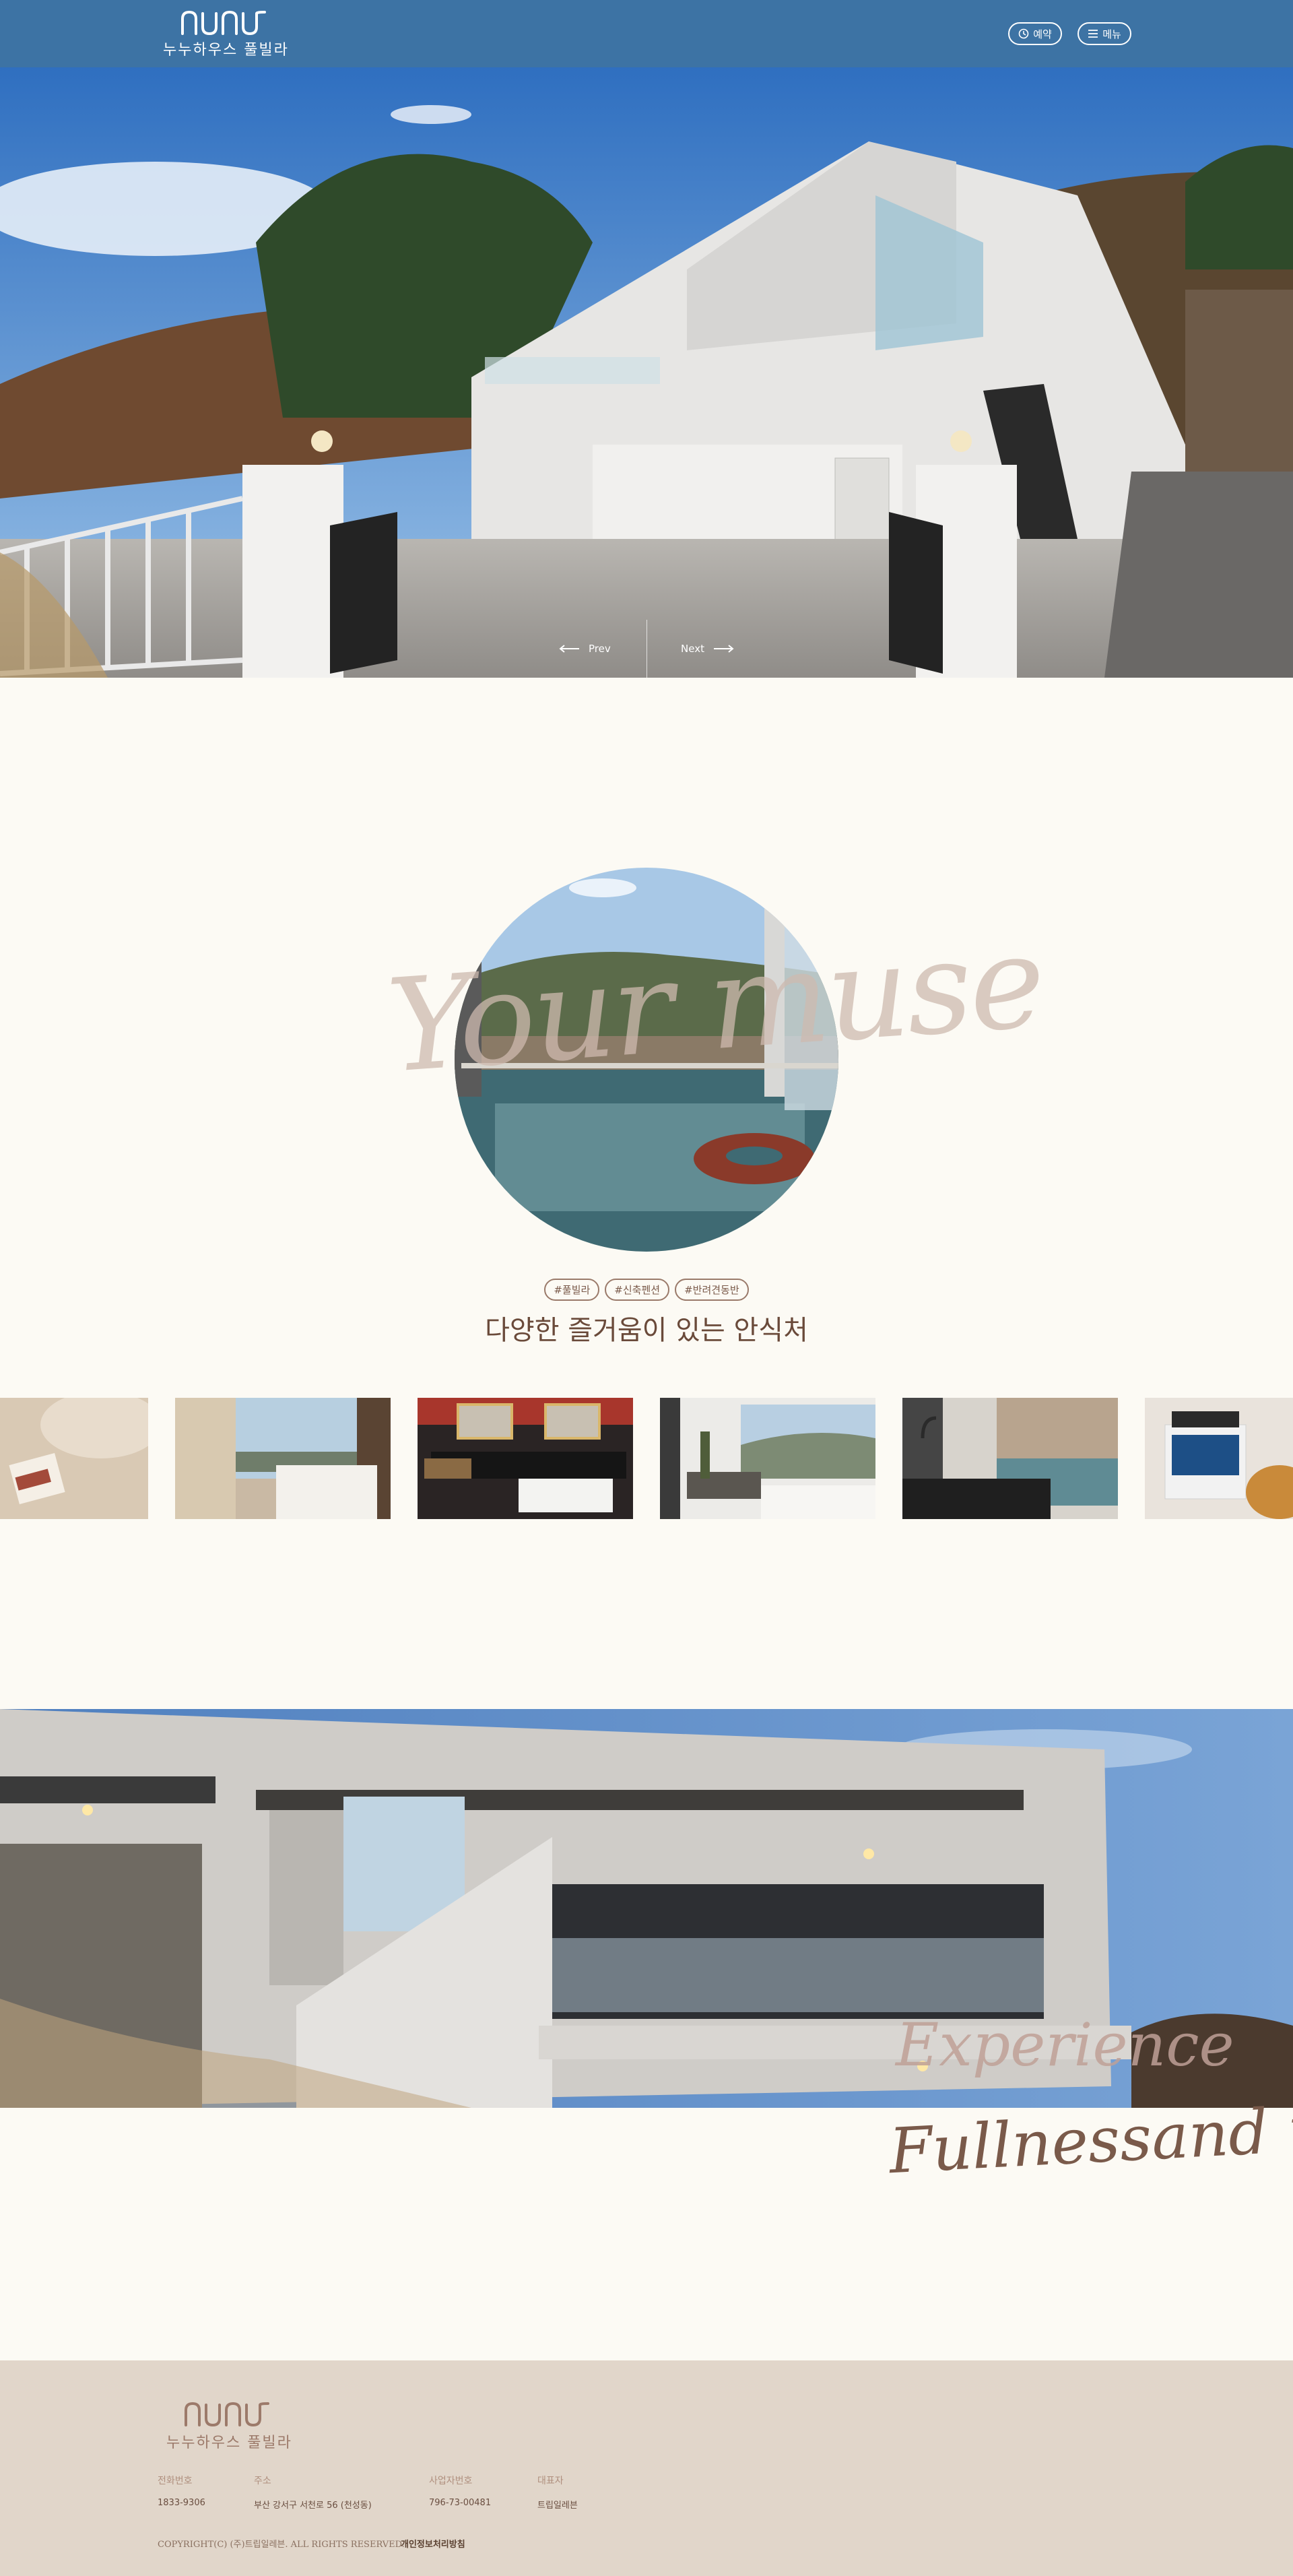 The width and height of the screenshot is (1293, 2576). What do you see at coordinates (1023, 33) in the screenshot?
I see `clock-icon` at bounding box center [1023, 33].